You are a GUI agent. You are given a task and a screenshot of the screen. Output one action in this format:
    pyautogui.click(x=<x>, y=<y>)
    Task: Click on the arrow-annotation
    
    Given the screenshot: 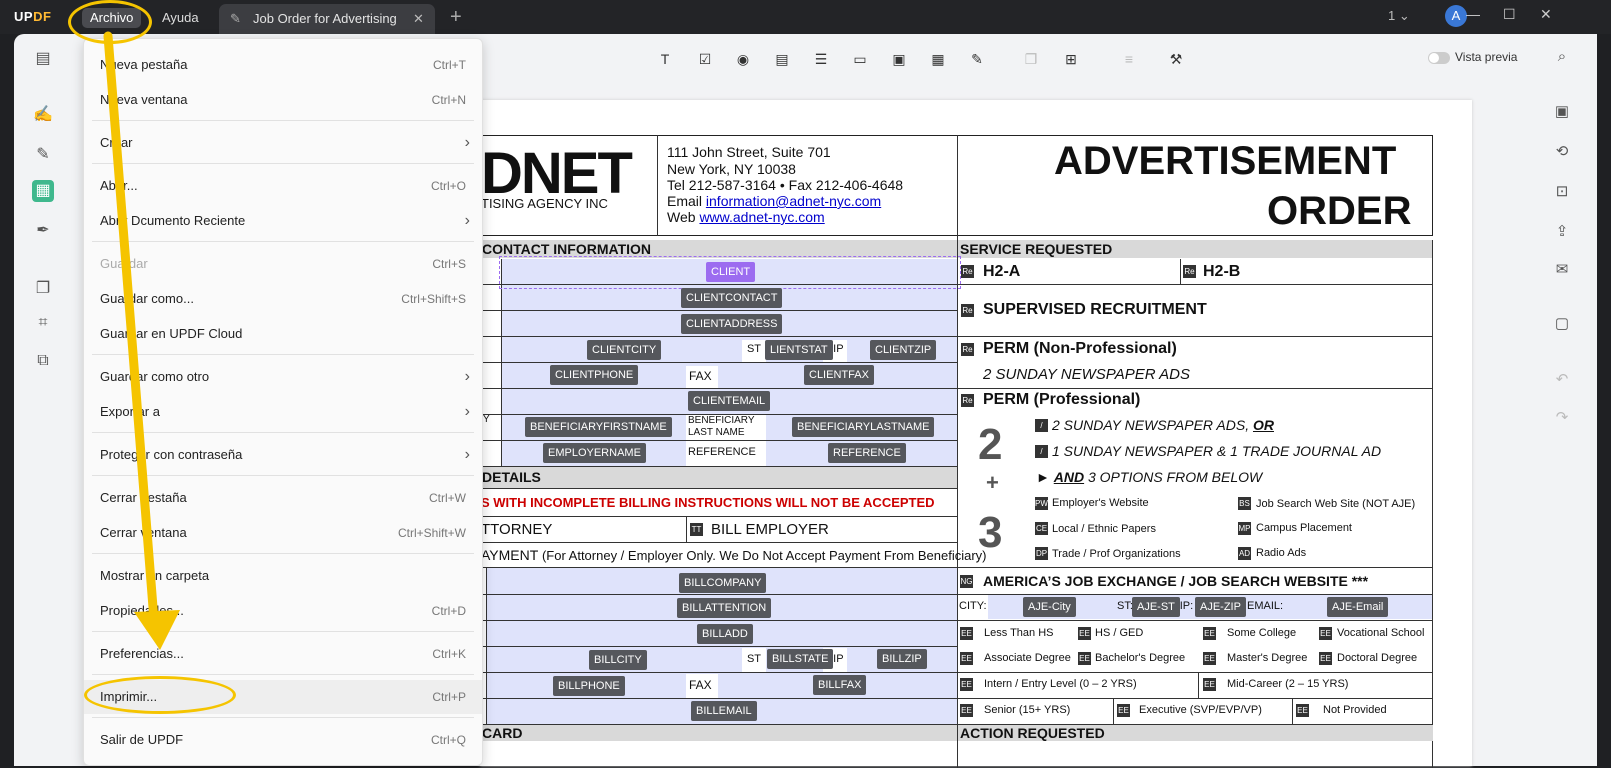 What is the action you would take?
    pyautogui.click(x=141, y=340)
    